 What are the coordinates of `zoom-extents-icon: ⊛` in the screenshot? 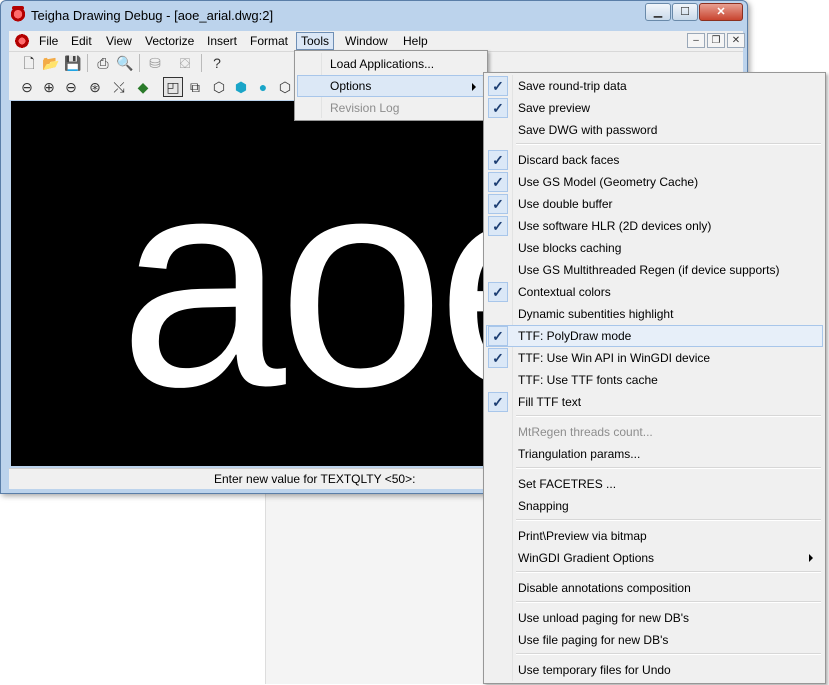 It's located at (95, 87).